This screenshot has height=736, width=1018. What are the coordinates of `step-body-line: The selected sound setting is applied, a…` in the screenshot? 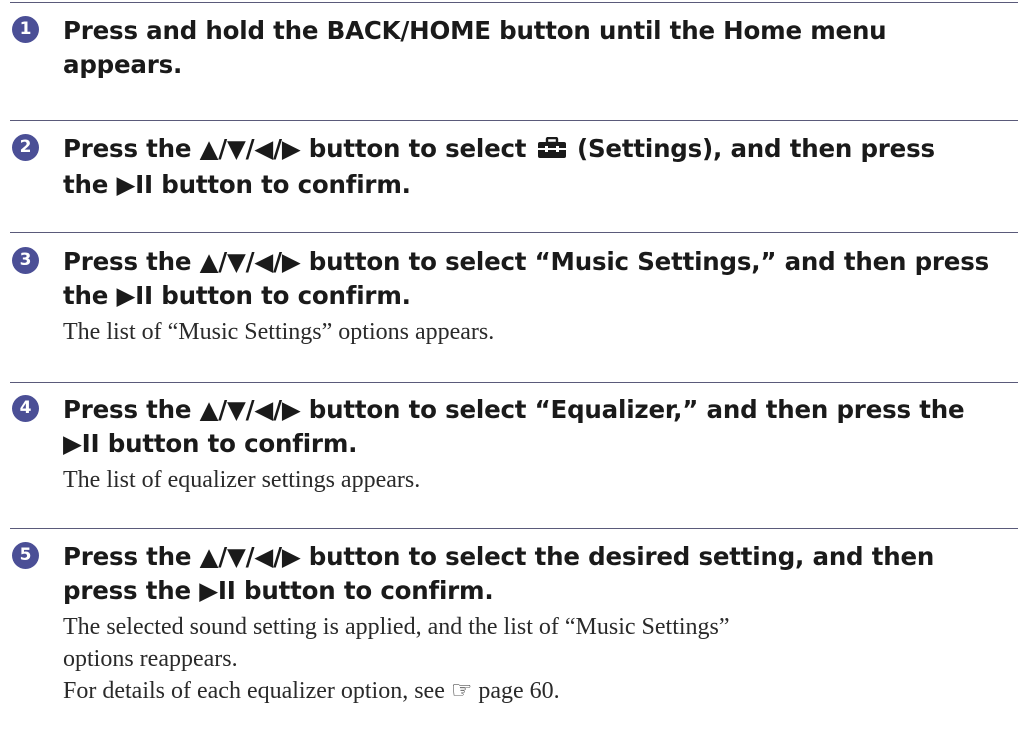 It's located at (396, 627).